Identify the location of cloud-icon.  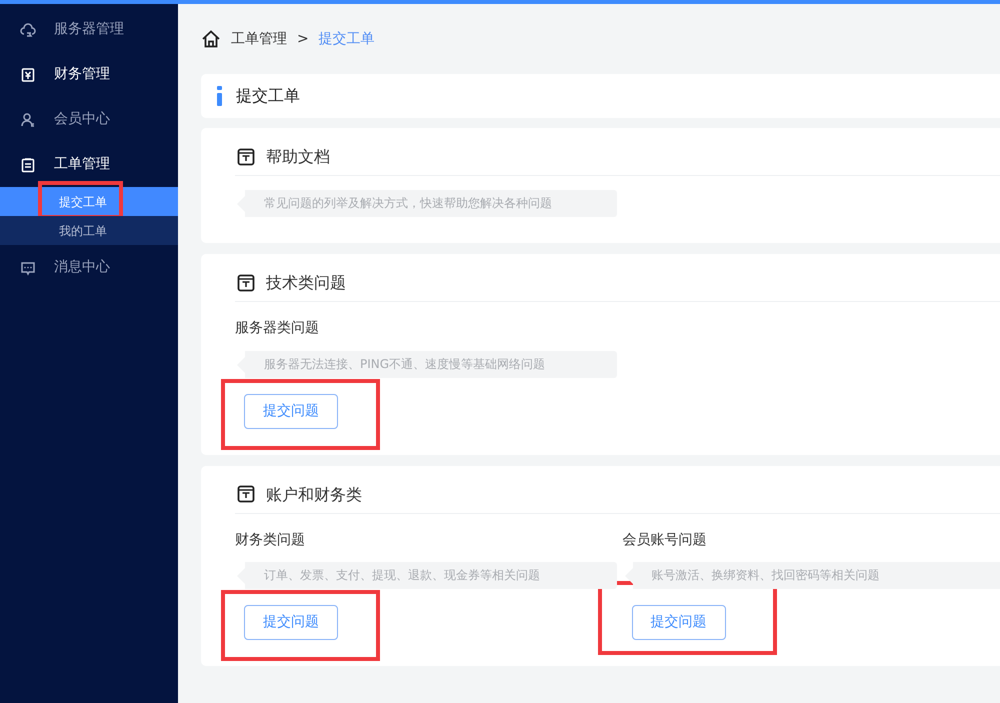
(28, 30).